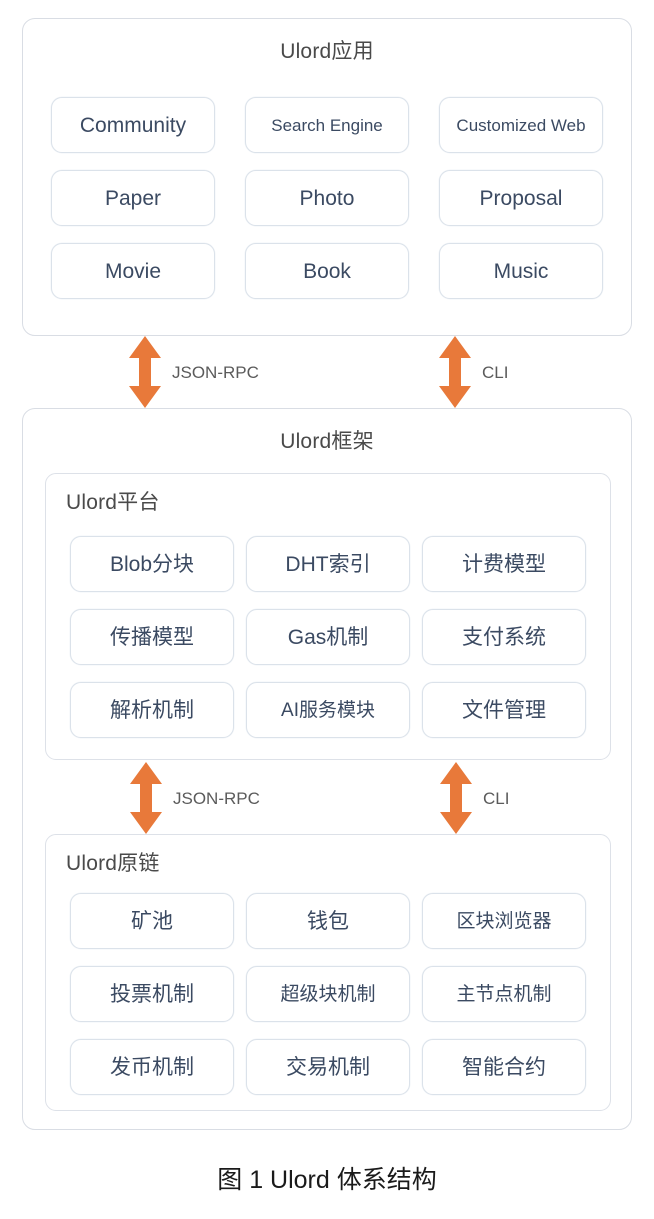 This screenshot has height=1219, width=654. What do you see at coordinates (152, 637) in the screenshot?
I see `platform-cell-propagation-model: 传播模型` at bounding box center [152, 637].